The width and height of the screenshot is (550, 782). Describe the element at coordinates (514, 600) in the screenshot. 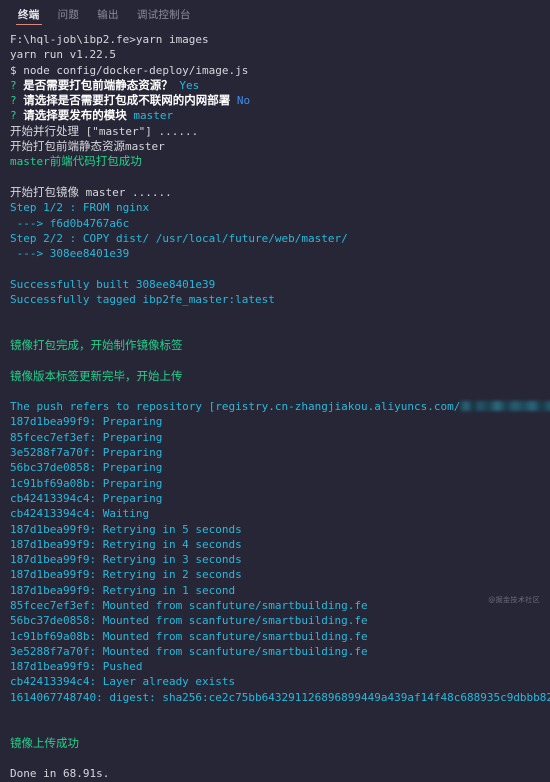

I see `watermark: @掘金技术社区` at that location.